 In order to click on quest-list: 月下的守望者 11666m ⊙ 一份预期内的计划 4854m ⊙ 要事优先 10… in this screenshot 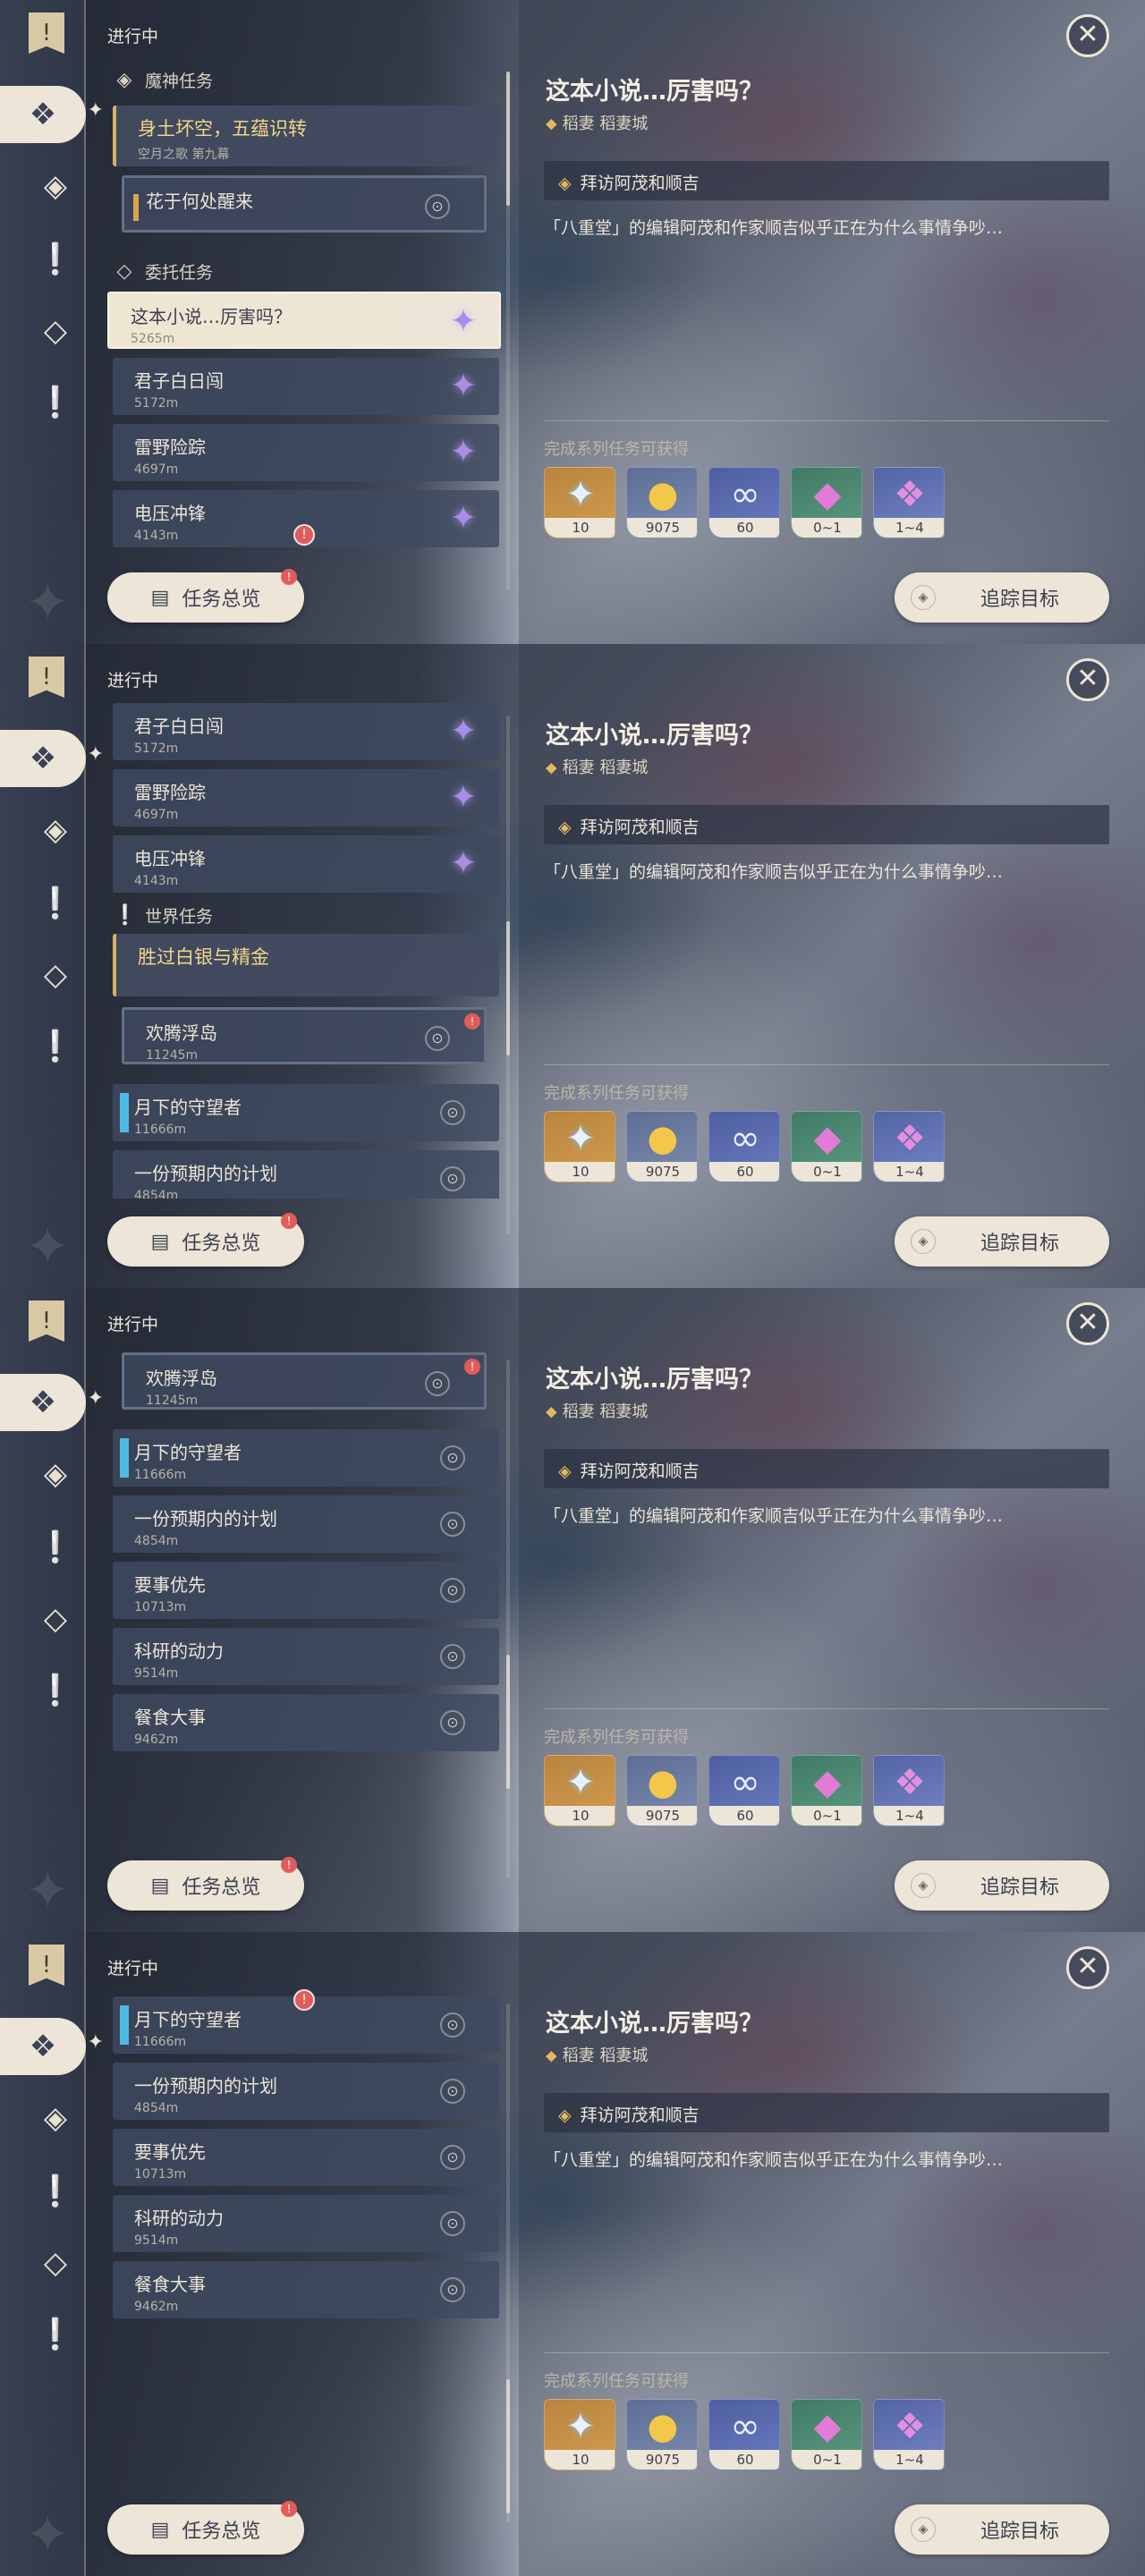, I will do `click(304, 2236)`.